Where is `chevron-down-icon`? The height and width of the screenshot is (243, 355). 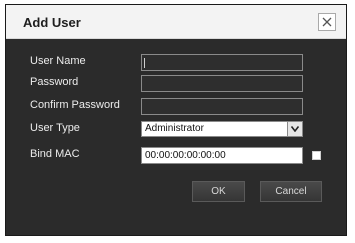
chevron-down-icon is located at coordinates (295, 129).